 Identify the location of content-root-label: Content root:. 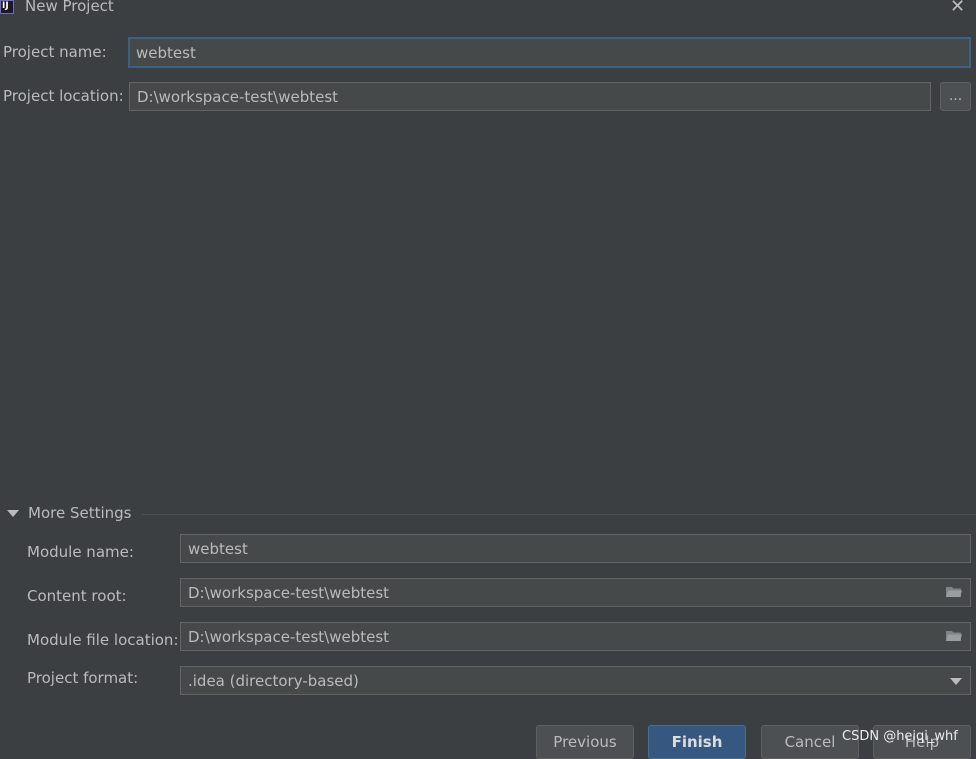
(77, 596).